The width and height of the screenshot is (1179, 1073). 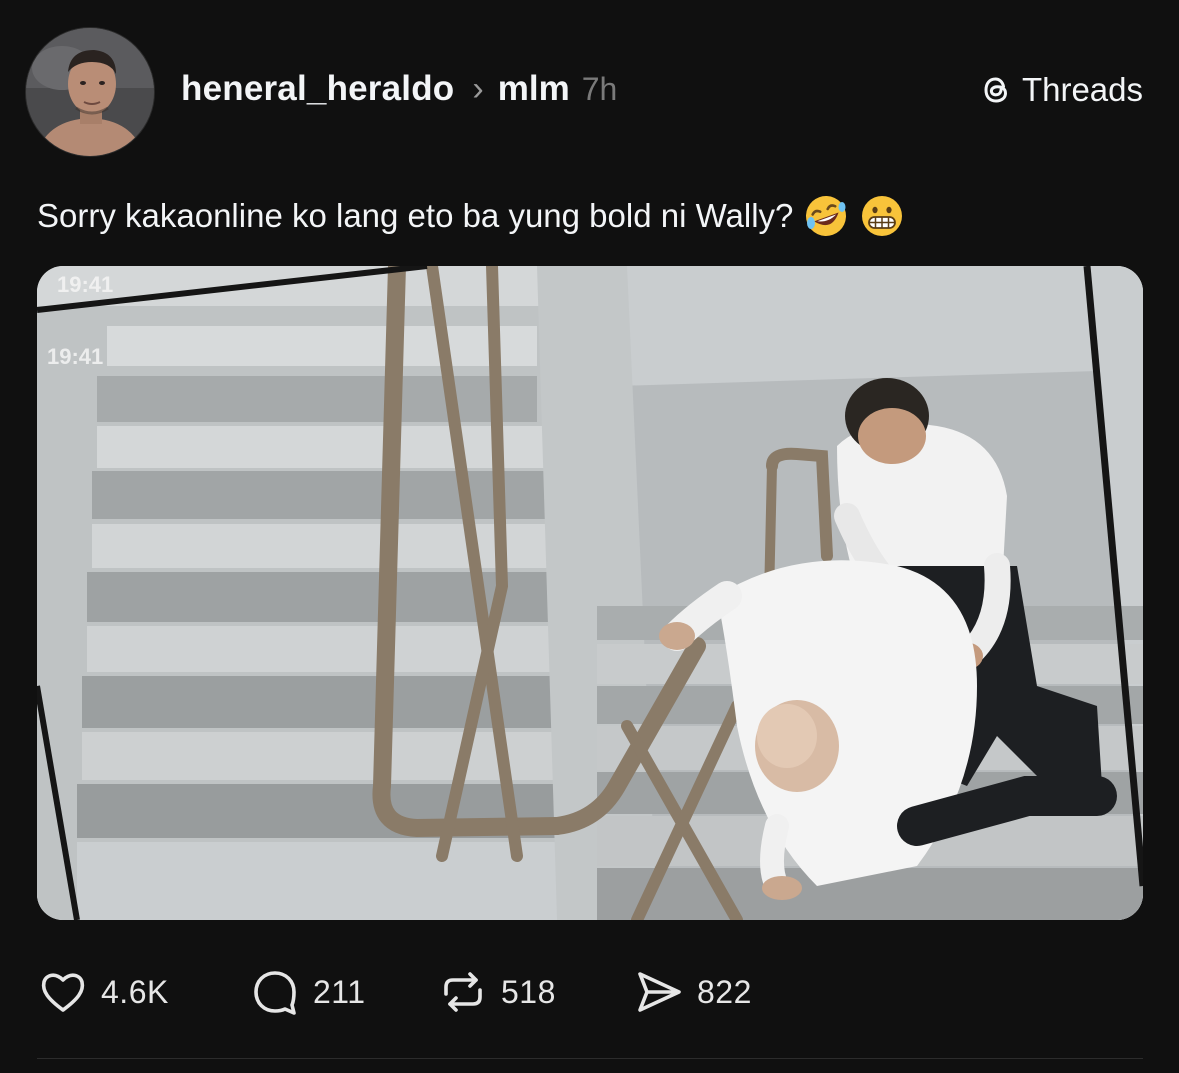 I want to click on rolling-on-floor-laughing-emoji, so click(x=826, y=216).